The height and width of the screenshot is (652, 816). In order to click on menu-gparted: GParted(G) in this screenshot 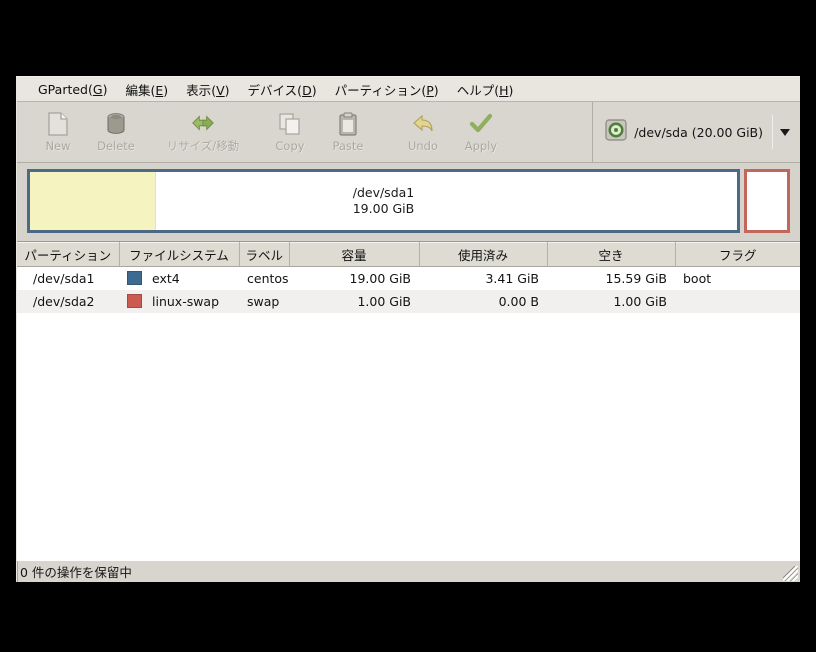, I will do `click(72, 89)`.